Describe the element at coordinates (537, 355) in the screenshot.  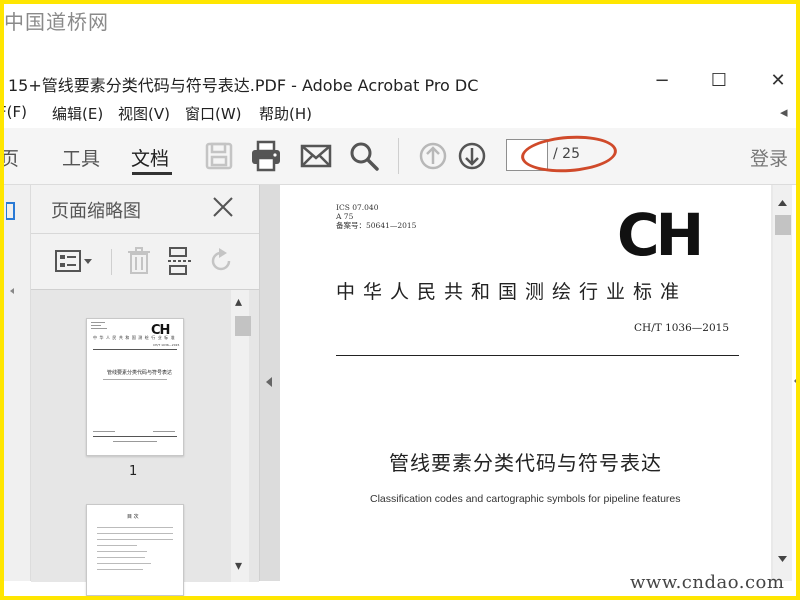
I see `document-rule` at that location.